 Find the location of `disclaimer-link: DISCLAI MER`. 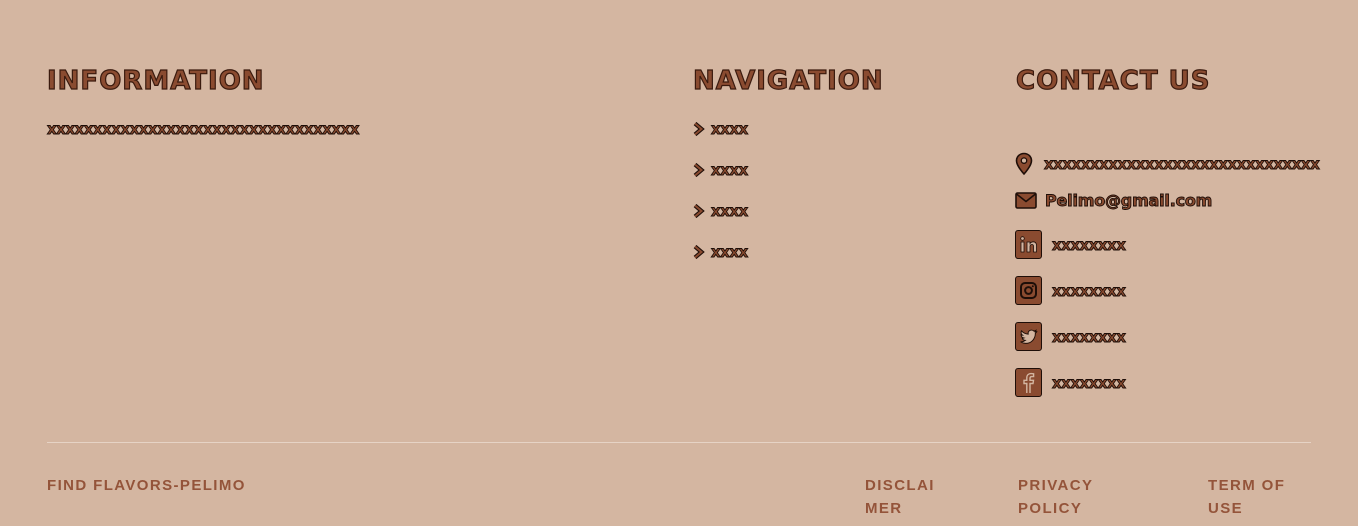

disclaimer-link: DISCLAI MER is located at coordinates (900, 497).